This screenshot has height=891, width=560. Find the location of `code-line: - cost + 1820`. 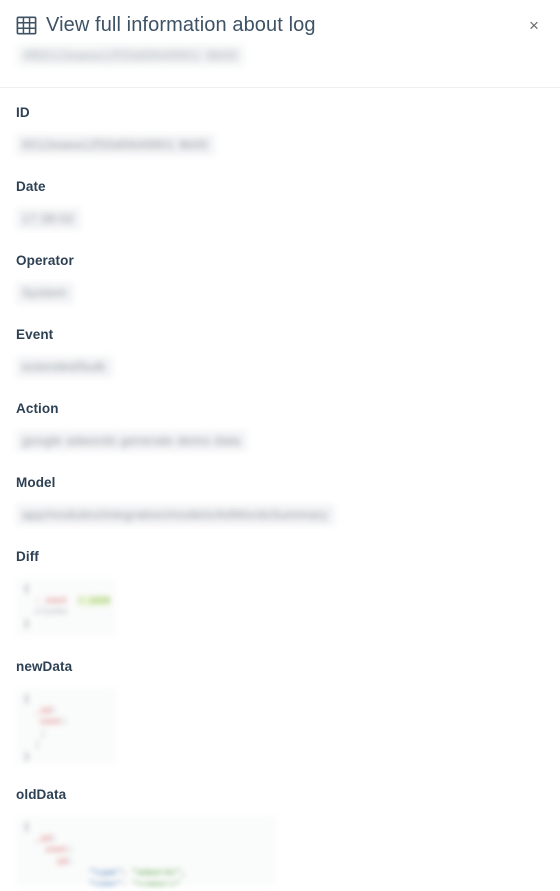

code-line: - cost + 1820 is located at coordinates (67, 601).